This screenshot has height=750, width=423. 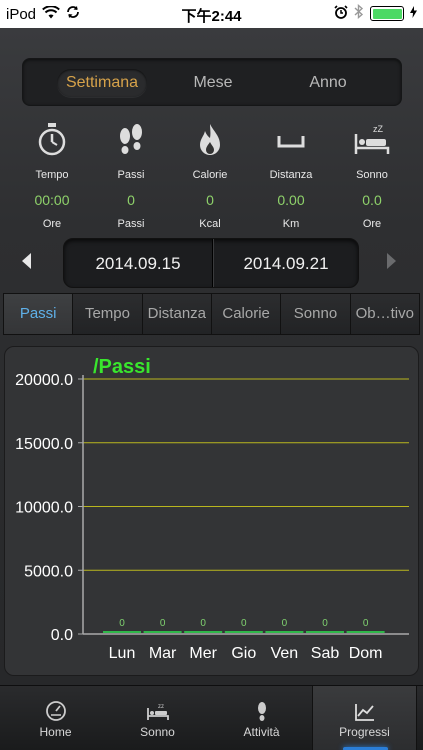 I want to click on stat-tempo: Tempo 00:00 Ore, so click(x=52, y=173).